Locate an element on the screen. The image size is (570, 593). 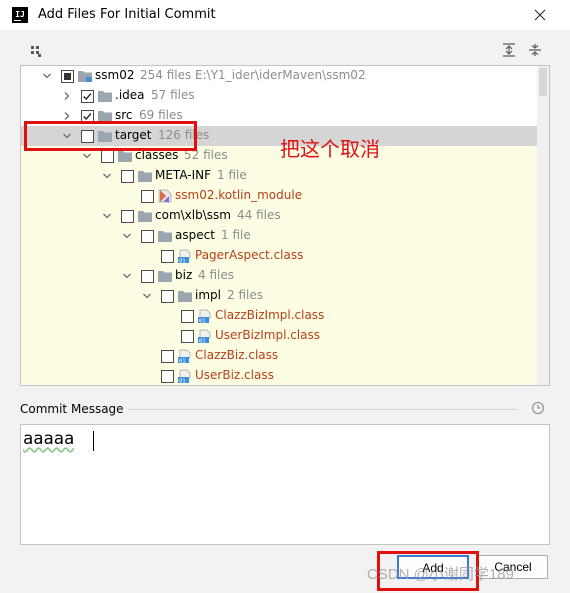
tree-row-name: aspect is located at coordinates (195, 235).